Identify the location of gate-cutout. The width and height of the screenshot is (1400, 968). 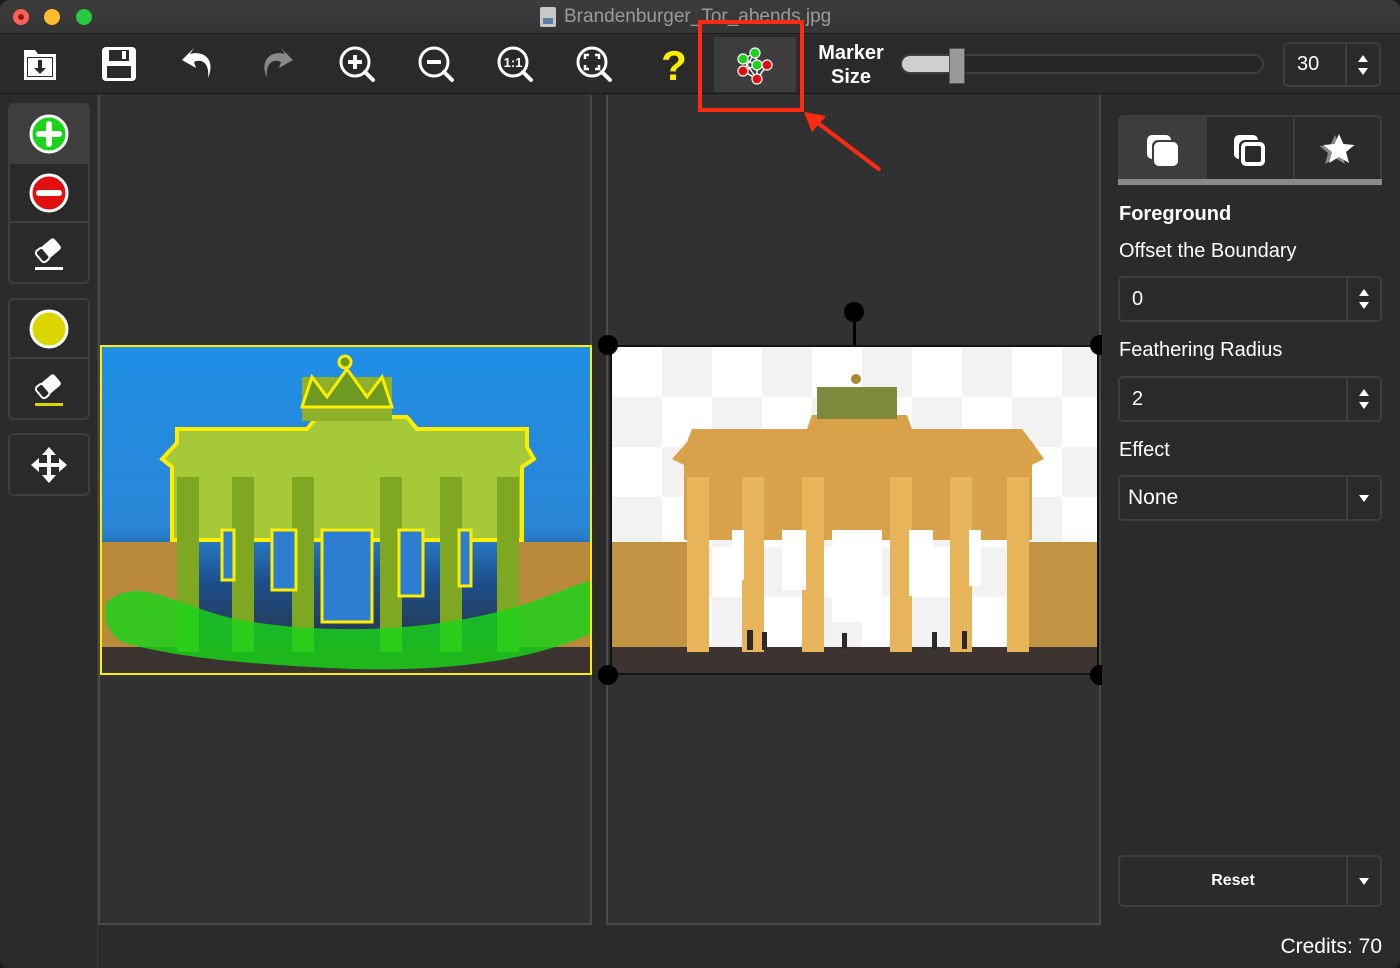
(854, 523).